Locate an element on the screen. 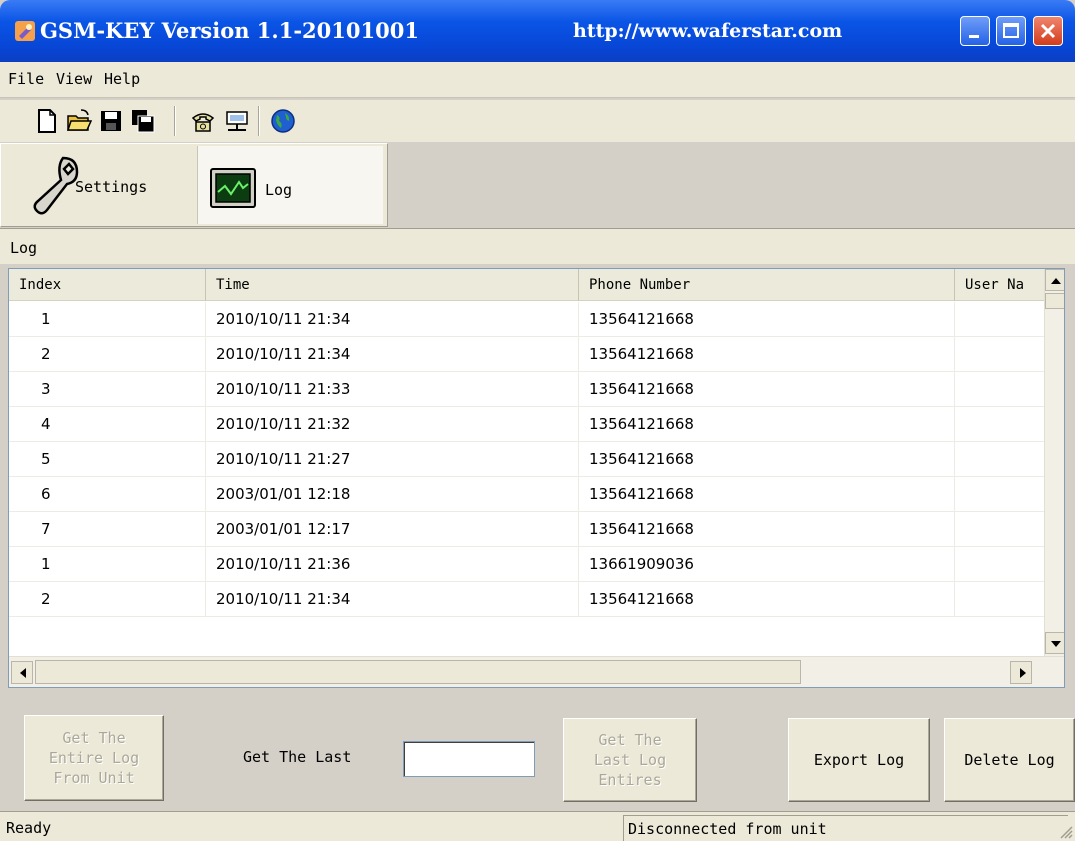  scroll-down-button is located at coordinates (1054, 643).